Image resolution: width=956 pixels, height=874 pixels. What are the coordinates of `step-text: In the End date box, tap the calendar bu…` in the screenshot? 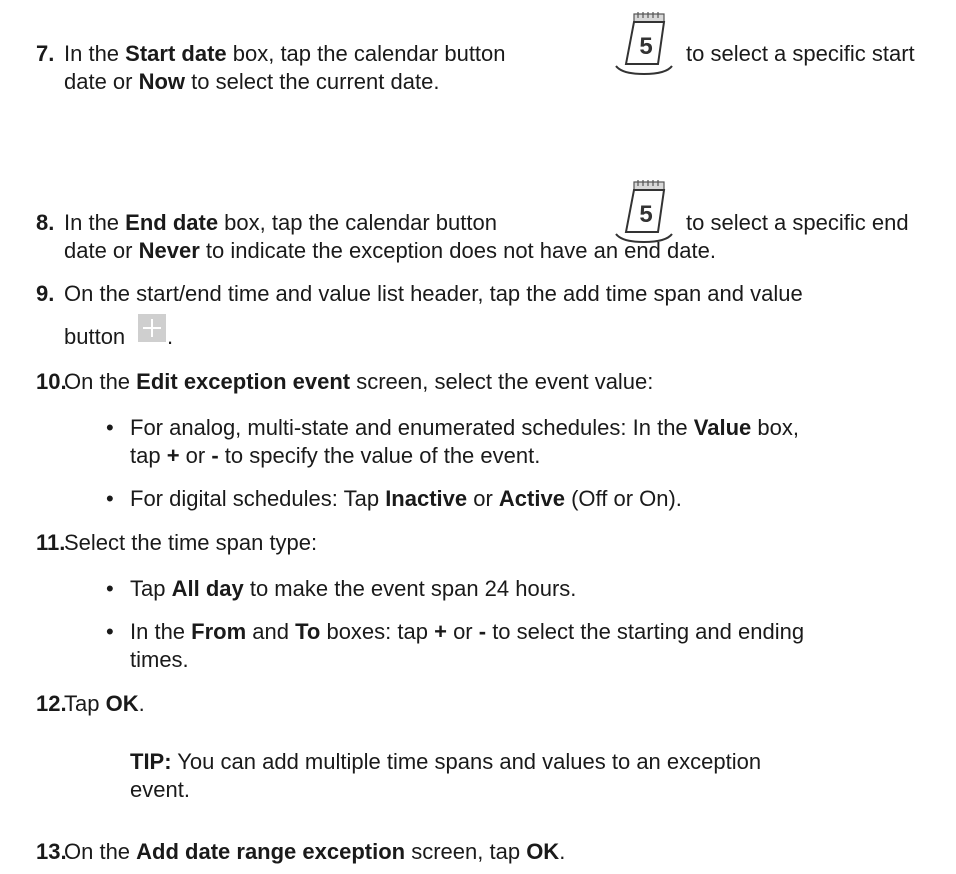 It's located at (280, 222).